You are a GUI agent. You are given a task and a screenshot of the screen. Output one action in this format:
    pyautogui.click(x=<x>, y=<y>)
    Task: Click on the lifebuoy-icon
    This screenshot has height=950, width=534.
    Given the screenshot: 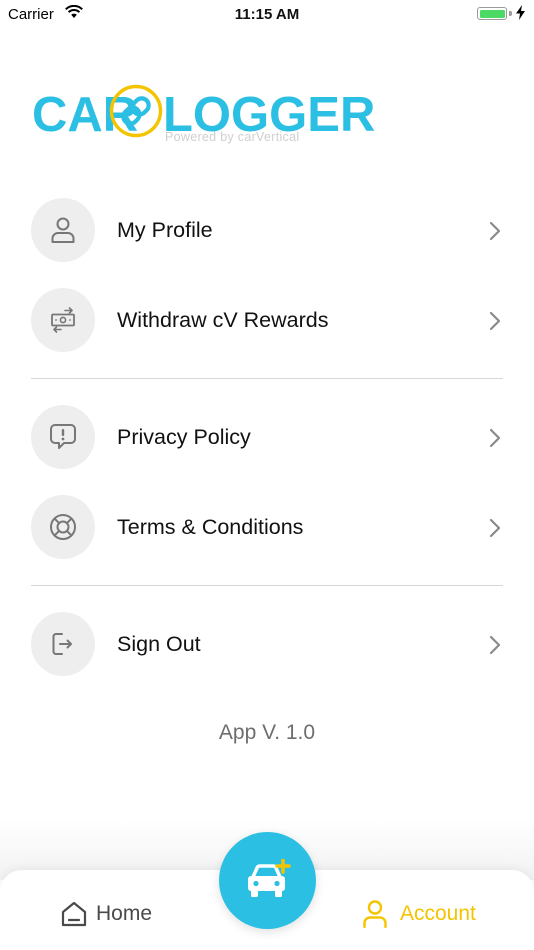 What is the action you would take?
    pyautogui.click(x=63, y=527)
    